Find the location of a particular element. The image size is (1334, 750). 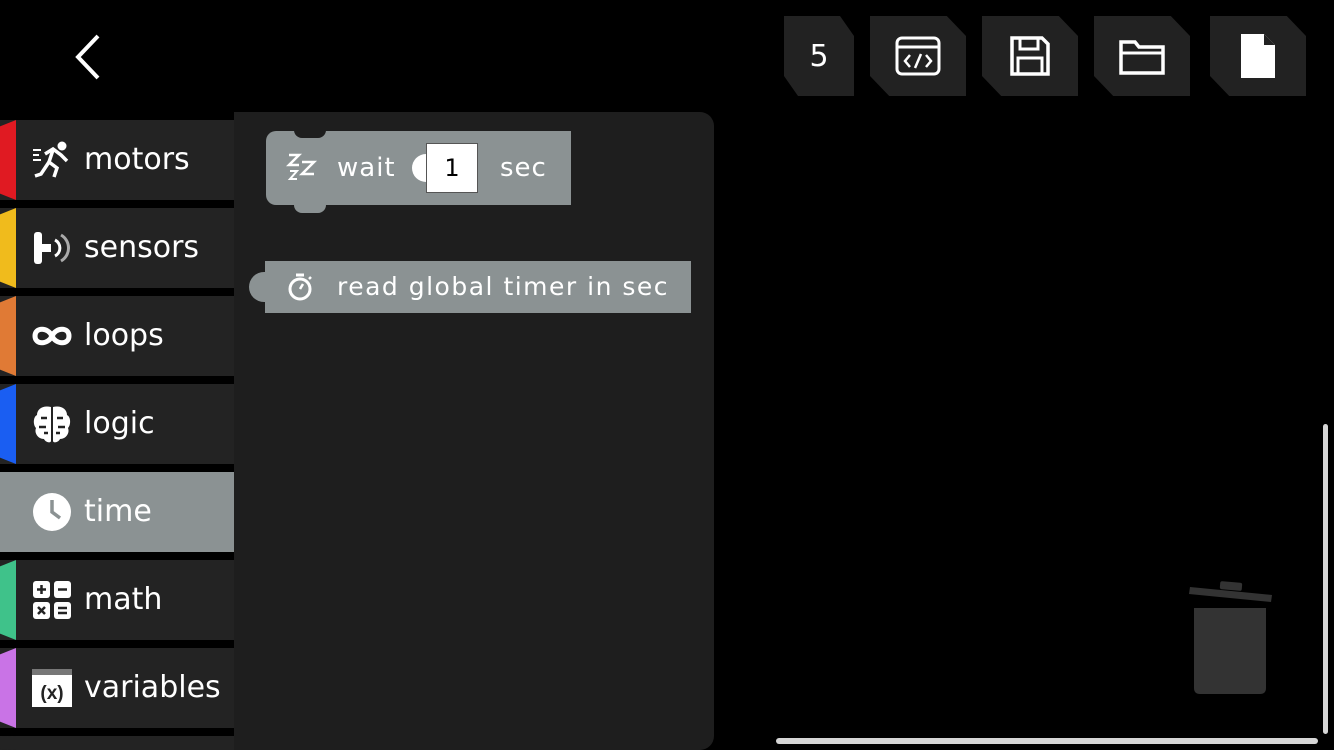

category-motors: motors is located at coordinates (117, 160).